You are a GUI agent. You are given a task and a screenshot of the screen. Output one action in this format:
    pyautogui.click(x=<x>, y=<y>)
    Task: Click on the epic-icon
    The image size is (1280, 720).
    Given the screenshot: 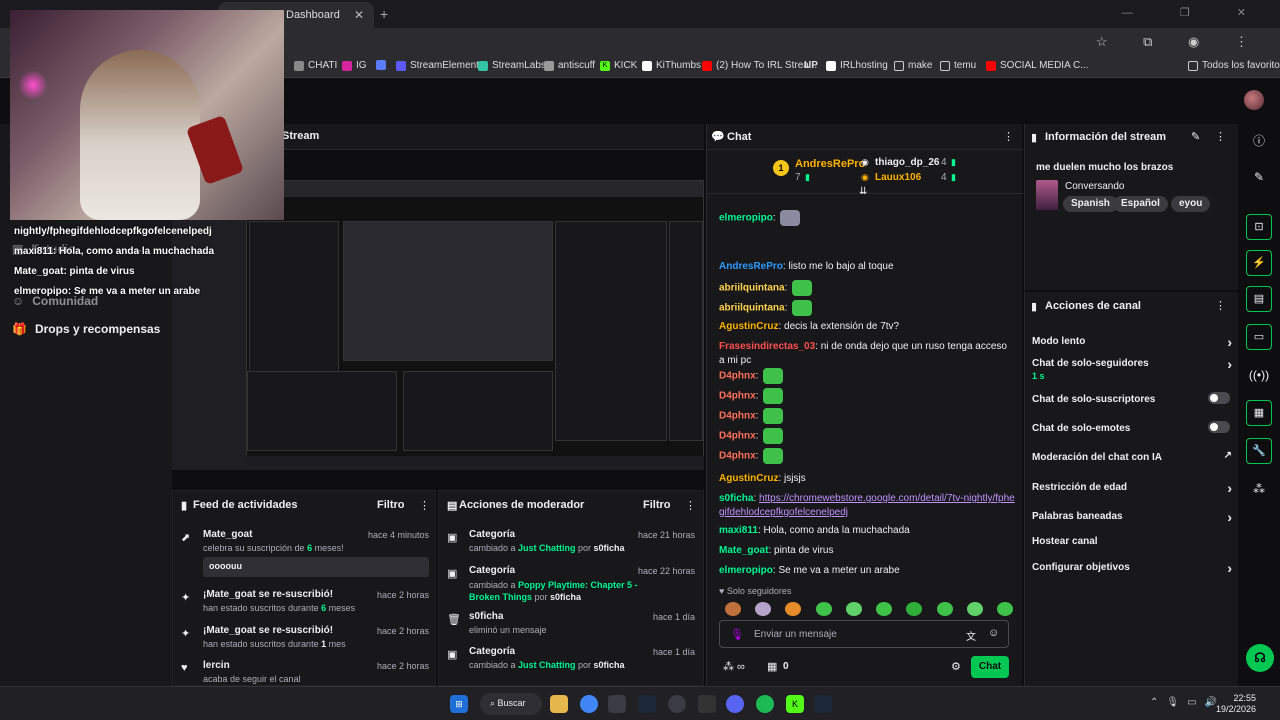 What is the action you would take?
    pyautogui.click(x=707, y=704)
    